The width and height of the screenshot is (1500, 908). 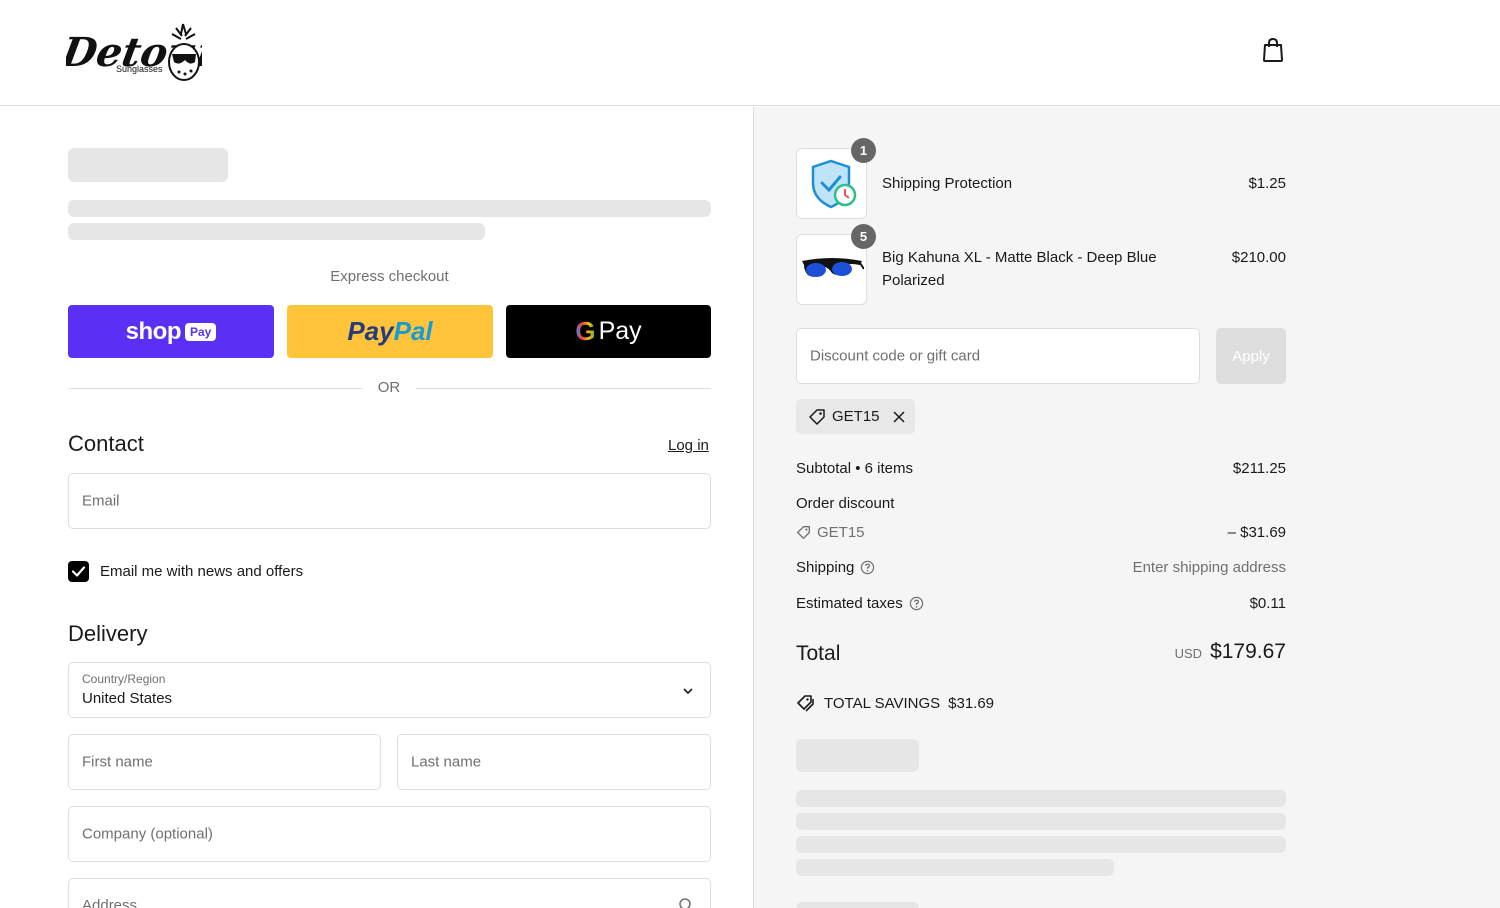 I want to click on subtotal-value: $211.25, so click(x=1259, y=468).